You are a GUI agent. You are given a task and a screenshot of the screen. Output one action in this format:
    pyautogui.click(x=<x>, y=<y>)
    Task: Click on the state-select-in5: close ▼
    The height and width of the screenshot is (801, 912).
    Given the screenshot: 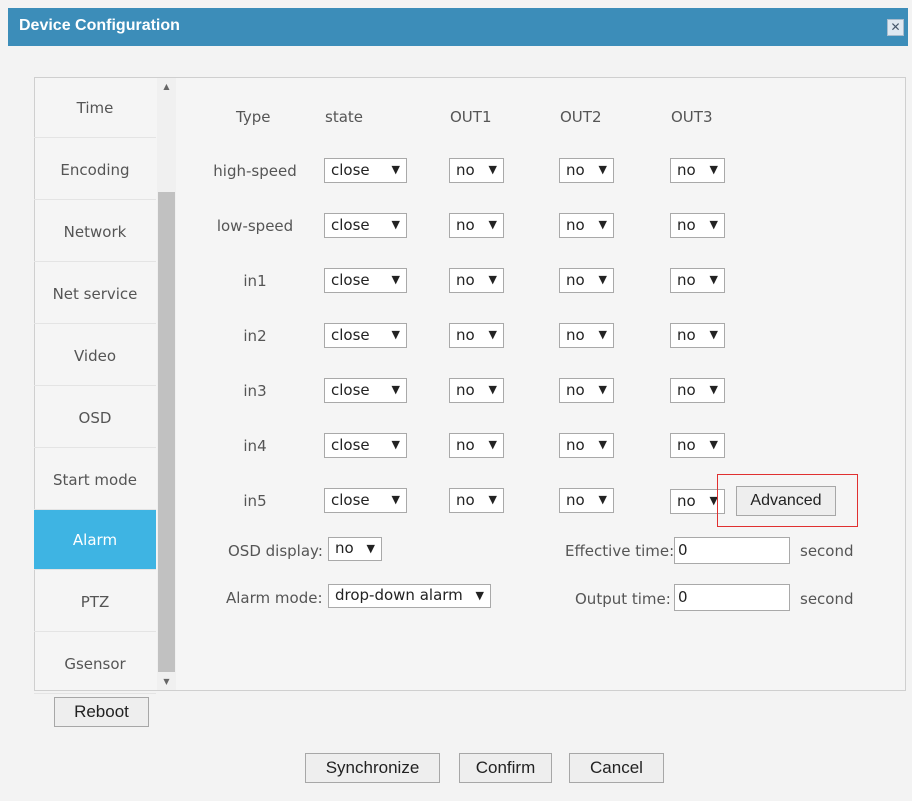 What is the action you would take?
    pyautogui.click(x=365, y=500)
    